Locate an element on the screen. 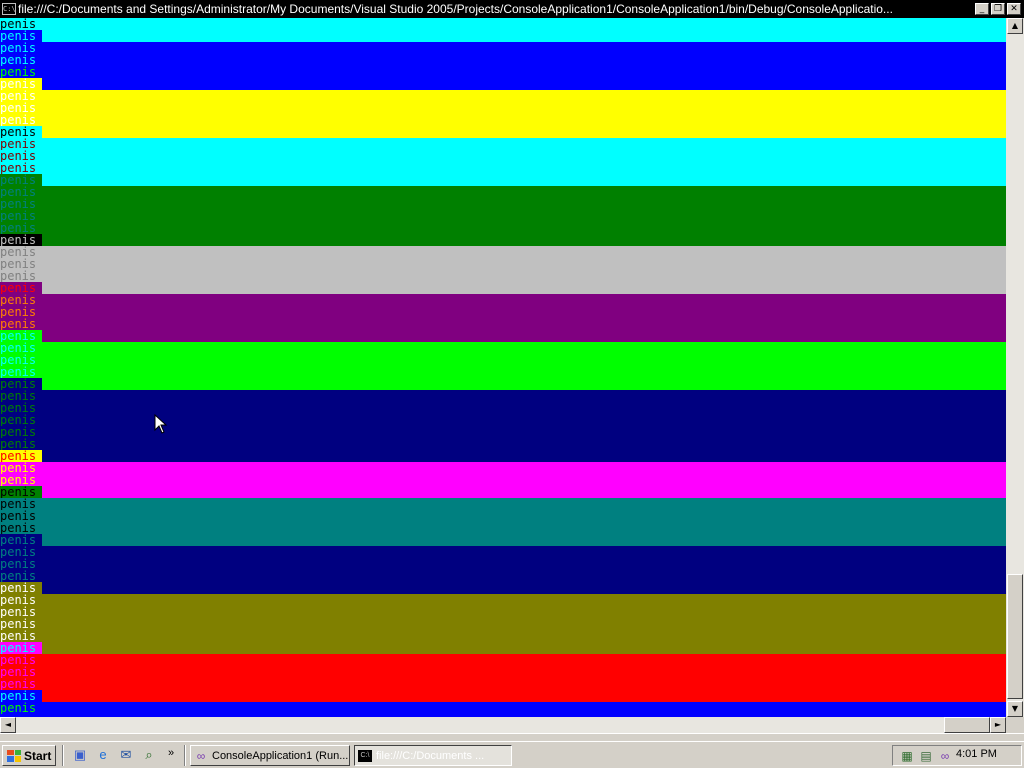 The width and height of the screenshot is (1024, 768). horizontal-scroll-thumb is located at coordinates (967, 725).